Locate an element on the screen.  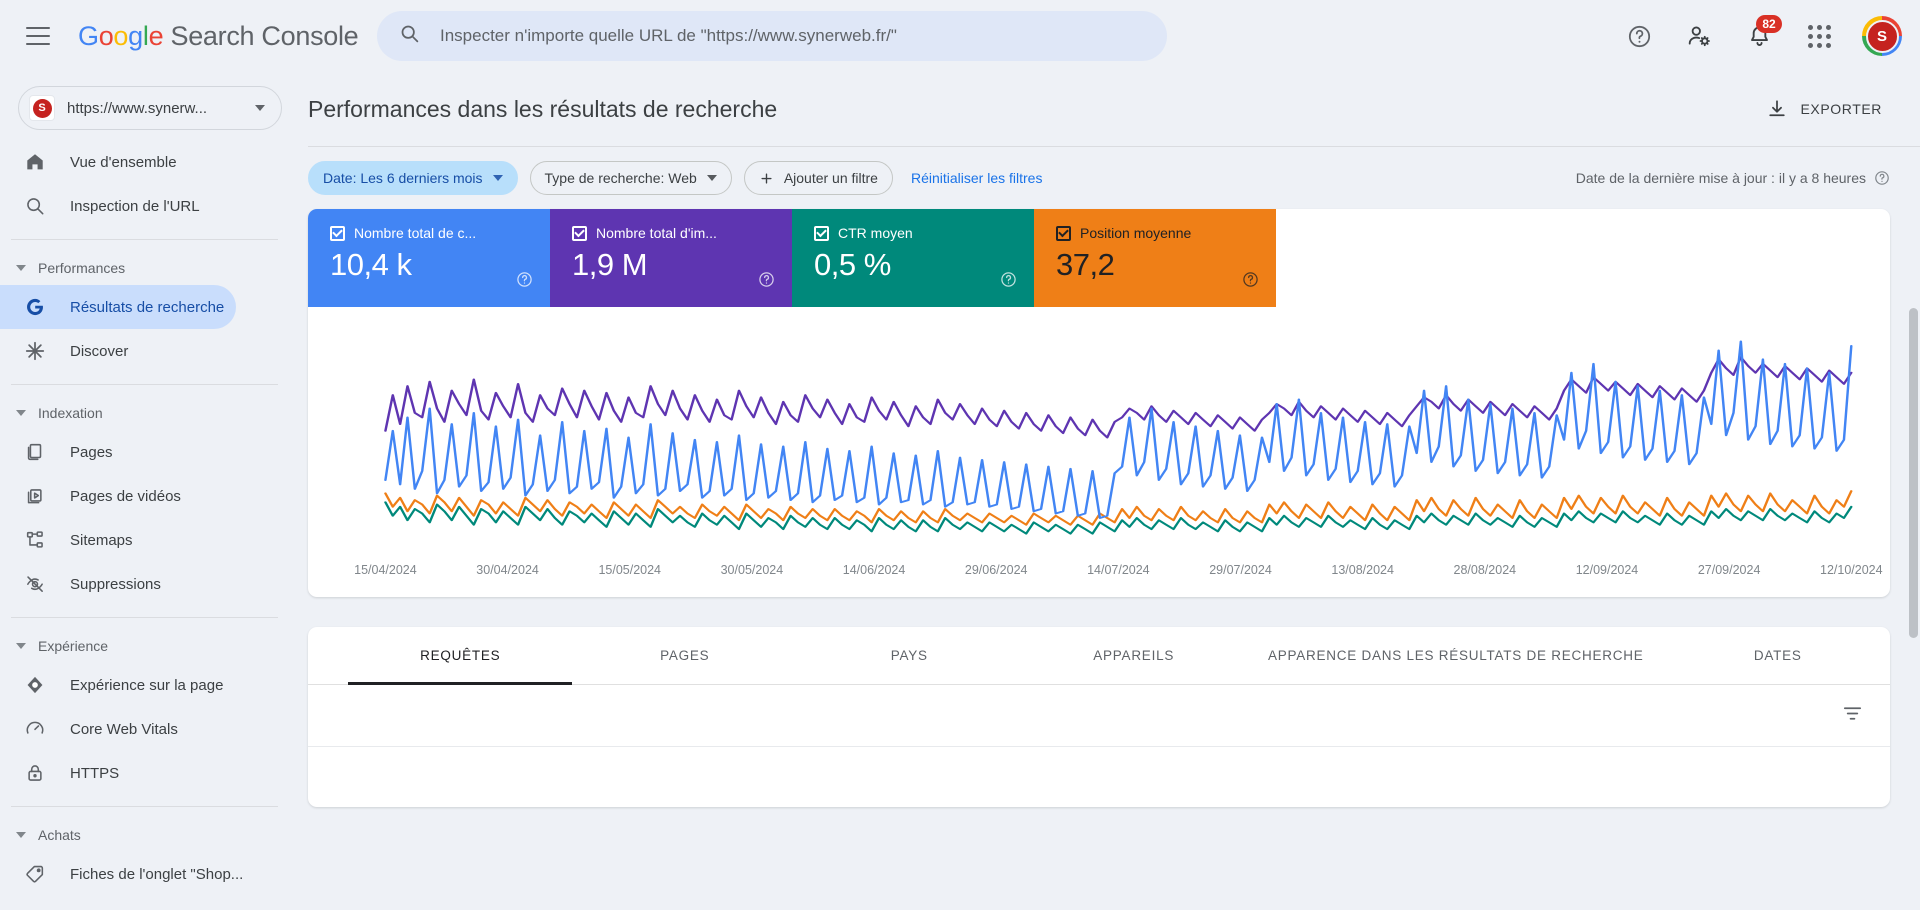
sidebar-item-pages-de-vid-os: Pages de vidéos is located at coordinates (118, 496).